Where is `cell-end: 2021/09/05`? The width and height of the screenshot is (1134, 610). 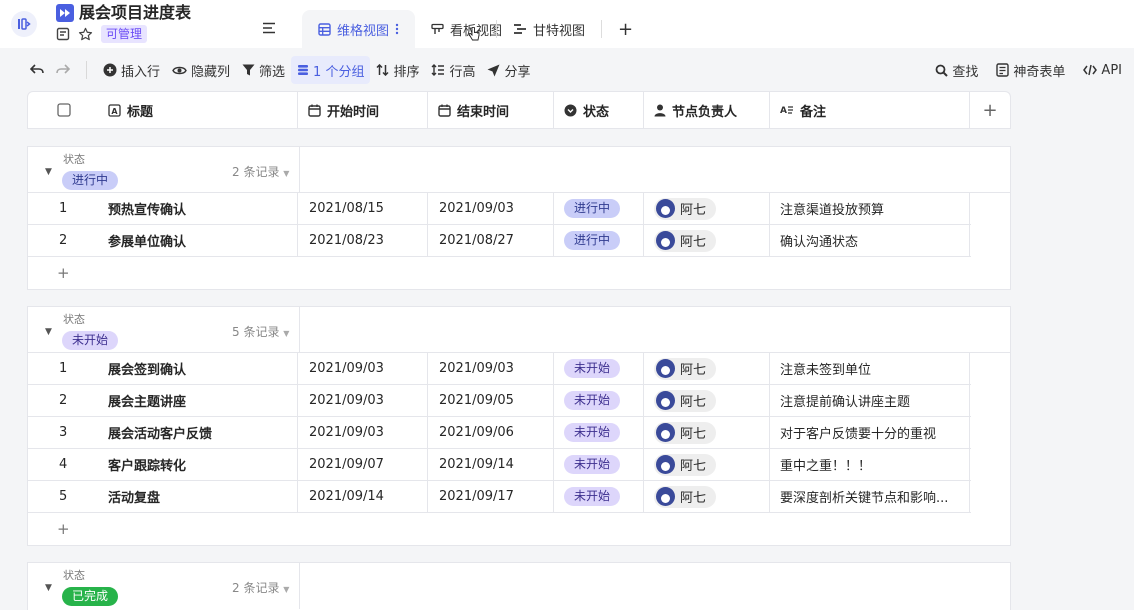
cell-end: 2021/09/05 is located at coordinates (491, 400).